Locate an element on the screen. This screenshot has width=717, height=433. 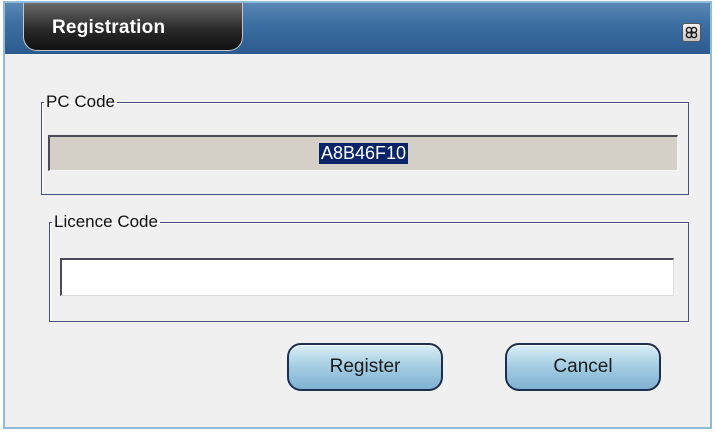
close-icon is located at coordinates (691, 32).